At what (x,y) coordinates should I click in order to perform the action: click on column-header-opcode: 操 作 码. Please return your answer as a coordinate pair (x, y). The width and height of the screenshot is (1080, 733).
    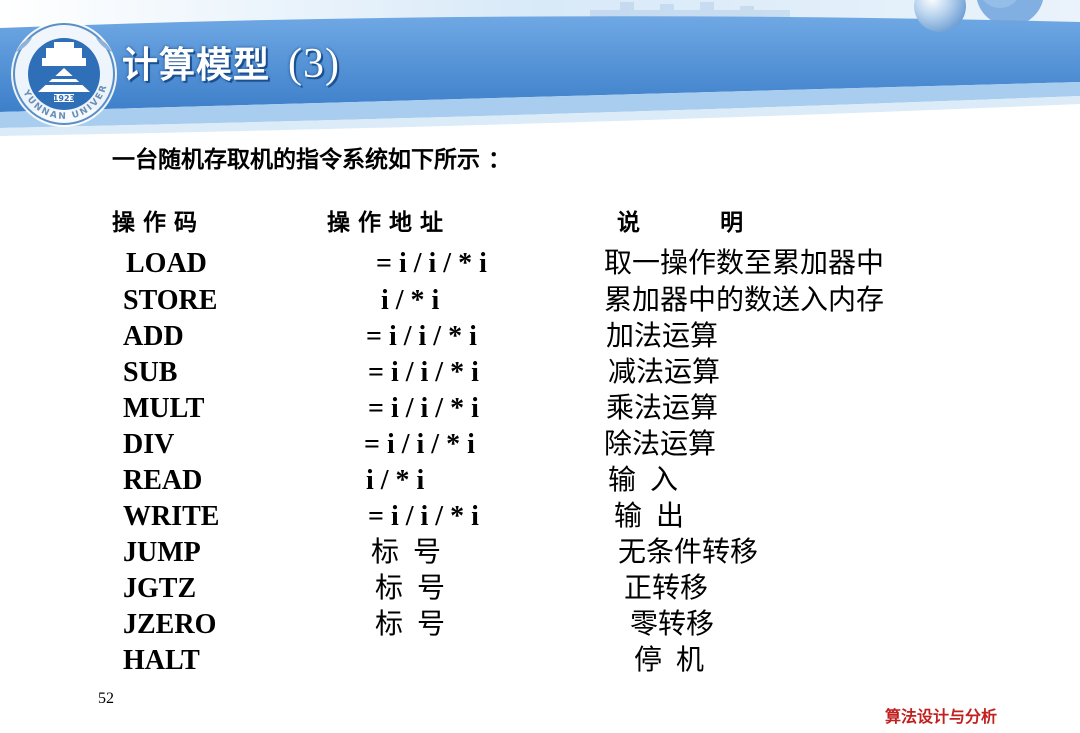
    Looking at the image, I should click on (155, 223).